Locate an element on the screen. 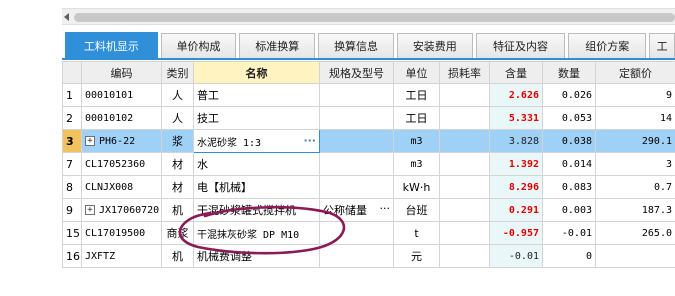 The image size is (675, 296). cell-quota-price: 0.7 is located at coordinates (635, 187).